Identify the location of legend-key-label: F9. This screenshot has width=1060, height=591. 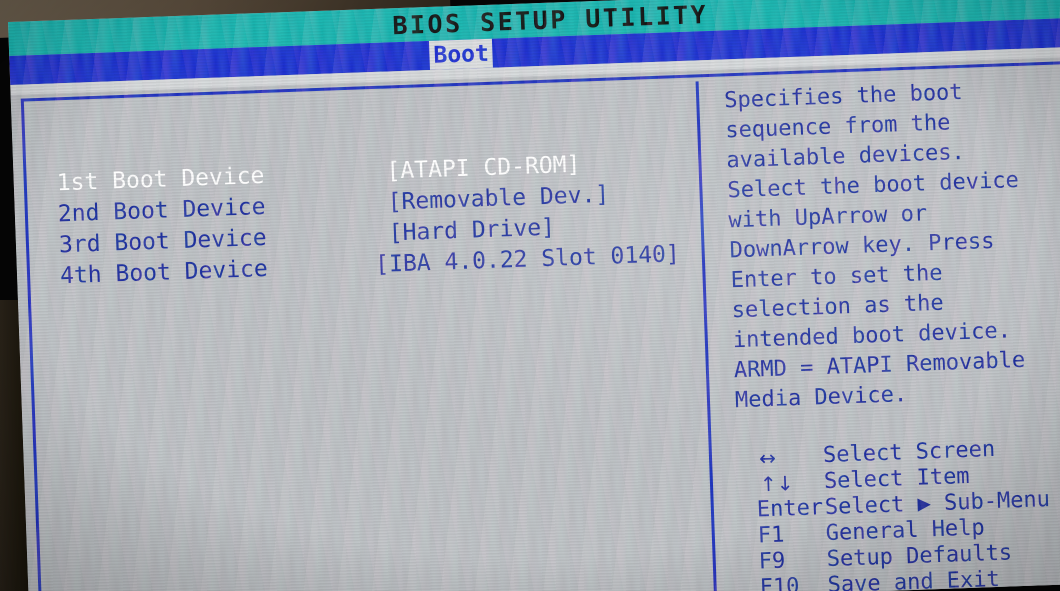
(772, 561).